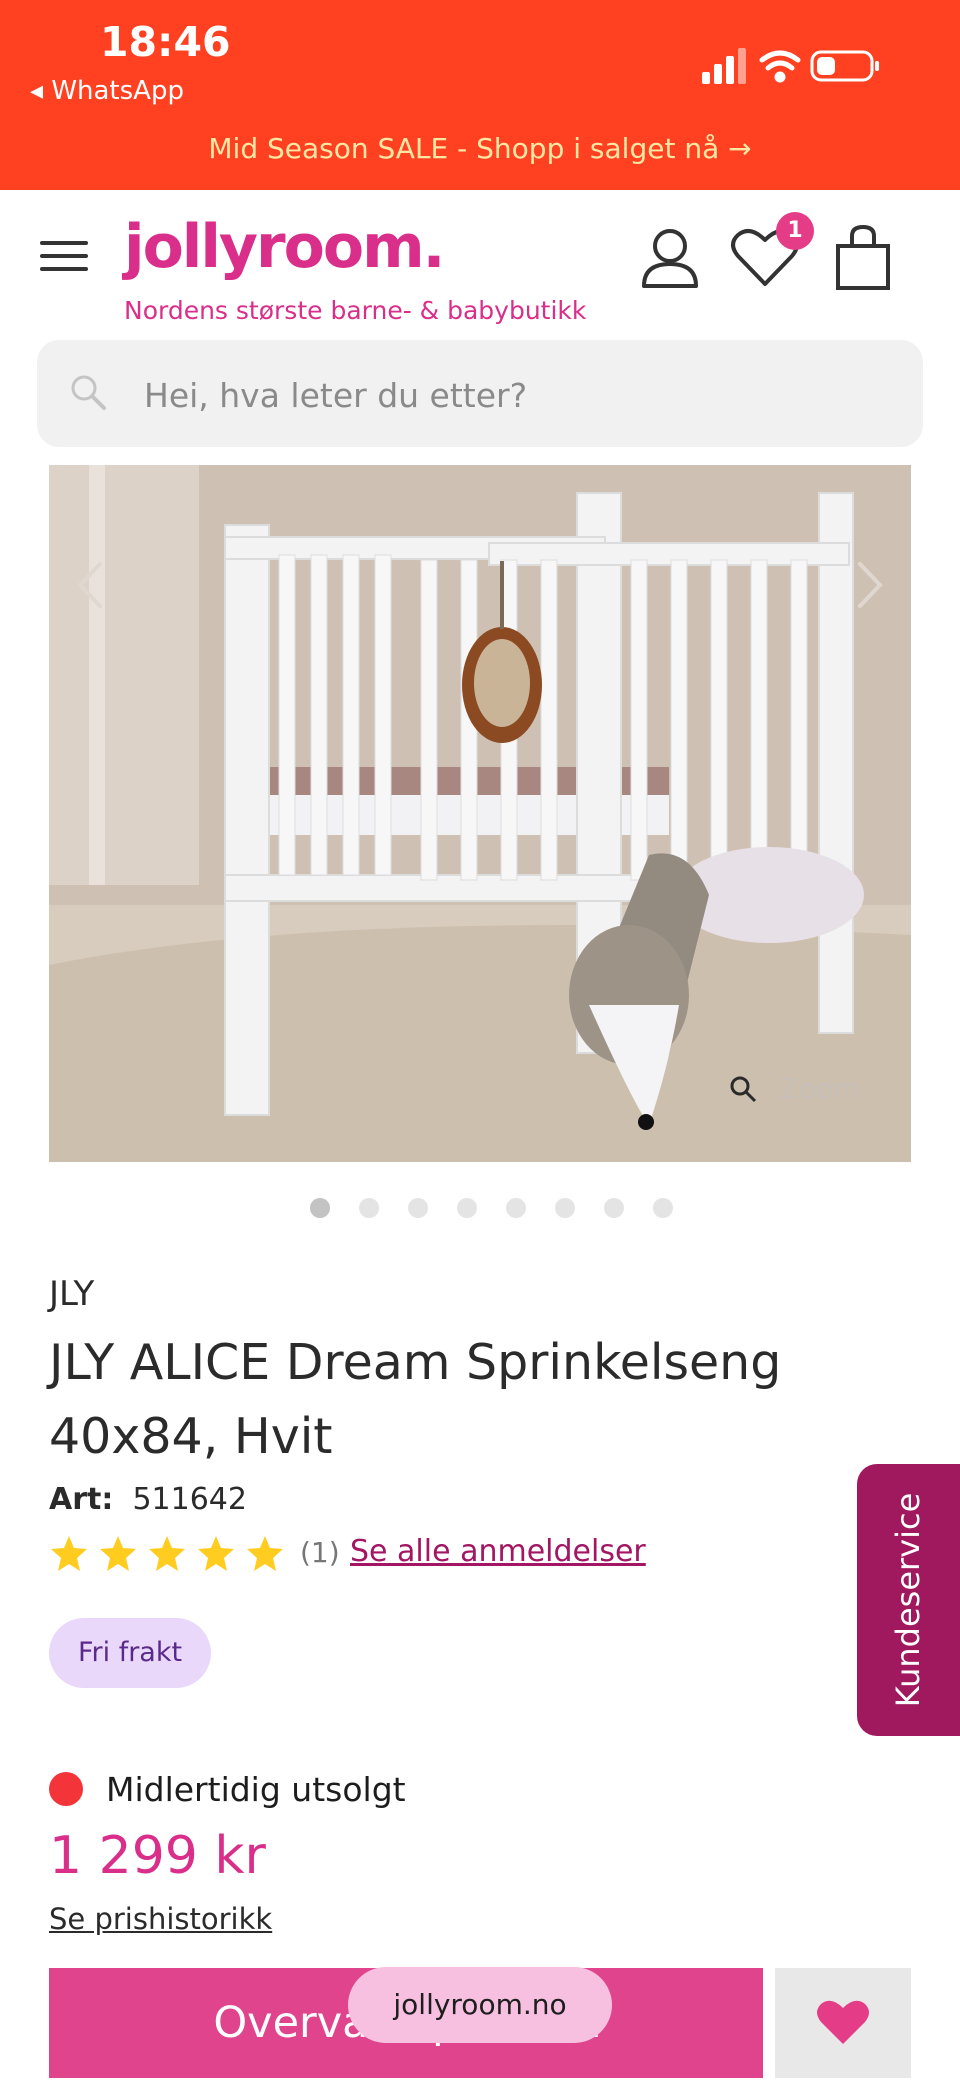  Describe the element at coordinates (320, 1552) in the screenshot. I see `review-count: (1)` at that location.